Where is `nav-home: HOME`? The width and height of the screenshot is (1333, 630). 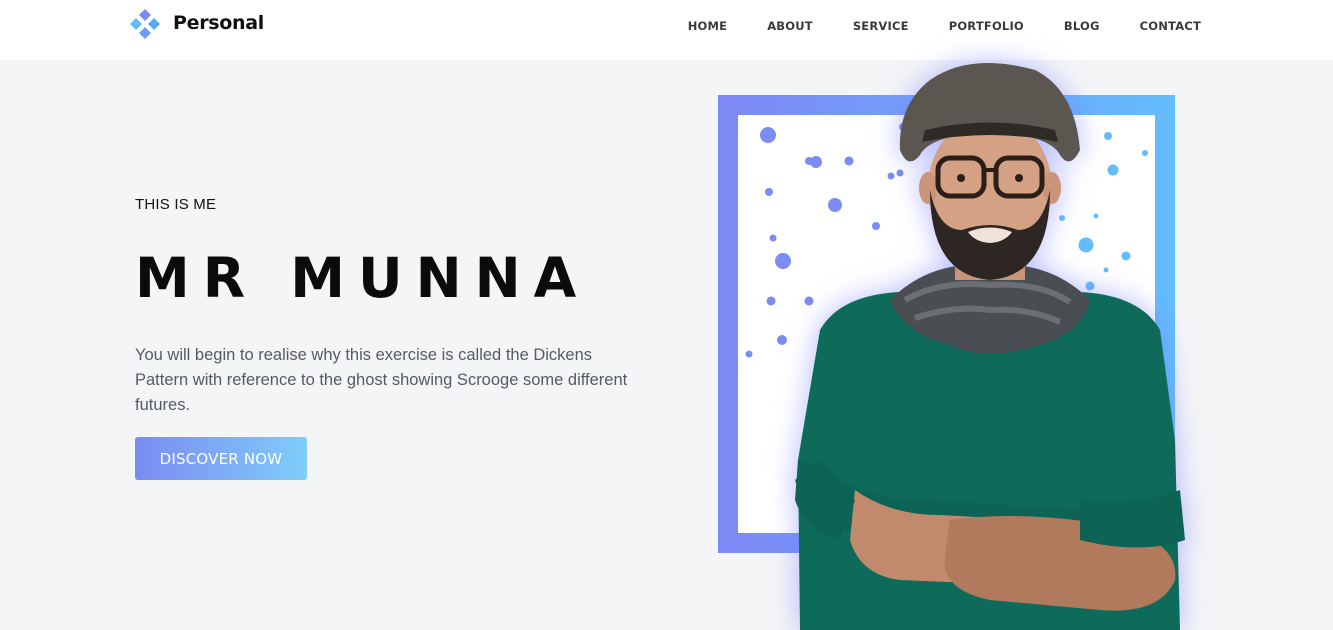
nav-home: HOME is located at coordinates (708, 26).